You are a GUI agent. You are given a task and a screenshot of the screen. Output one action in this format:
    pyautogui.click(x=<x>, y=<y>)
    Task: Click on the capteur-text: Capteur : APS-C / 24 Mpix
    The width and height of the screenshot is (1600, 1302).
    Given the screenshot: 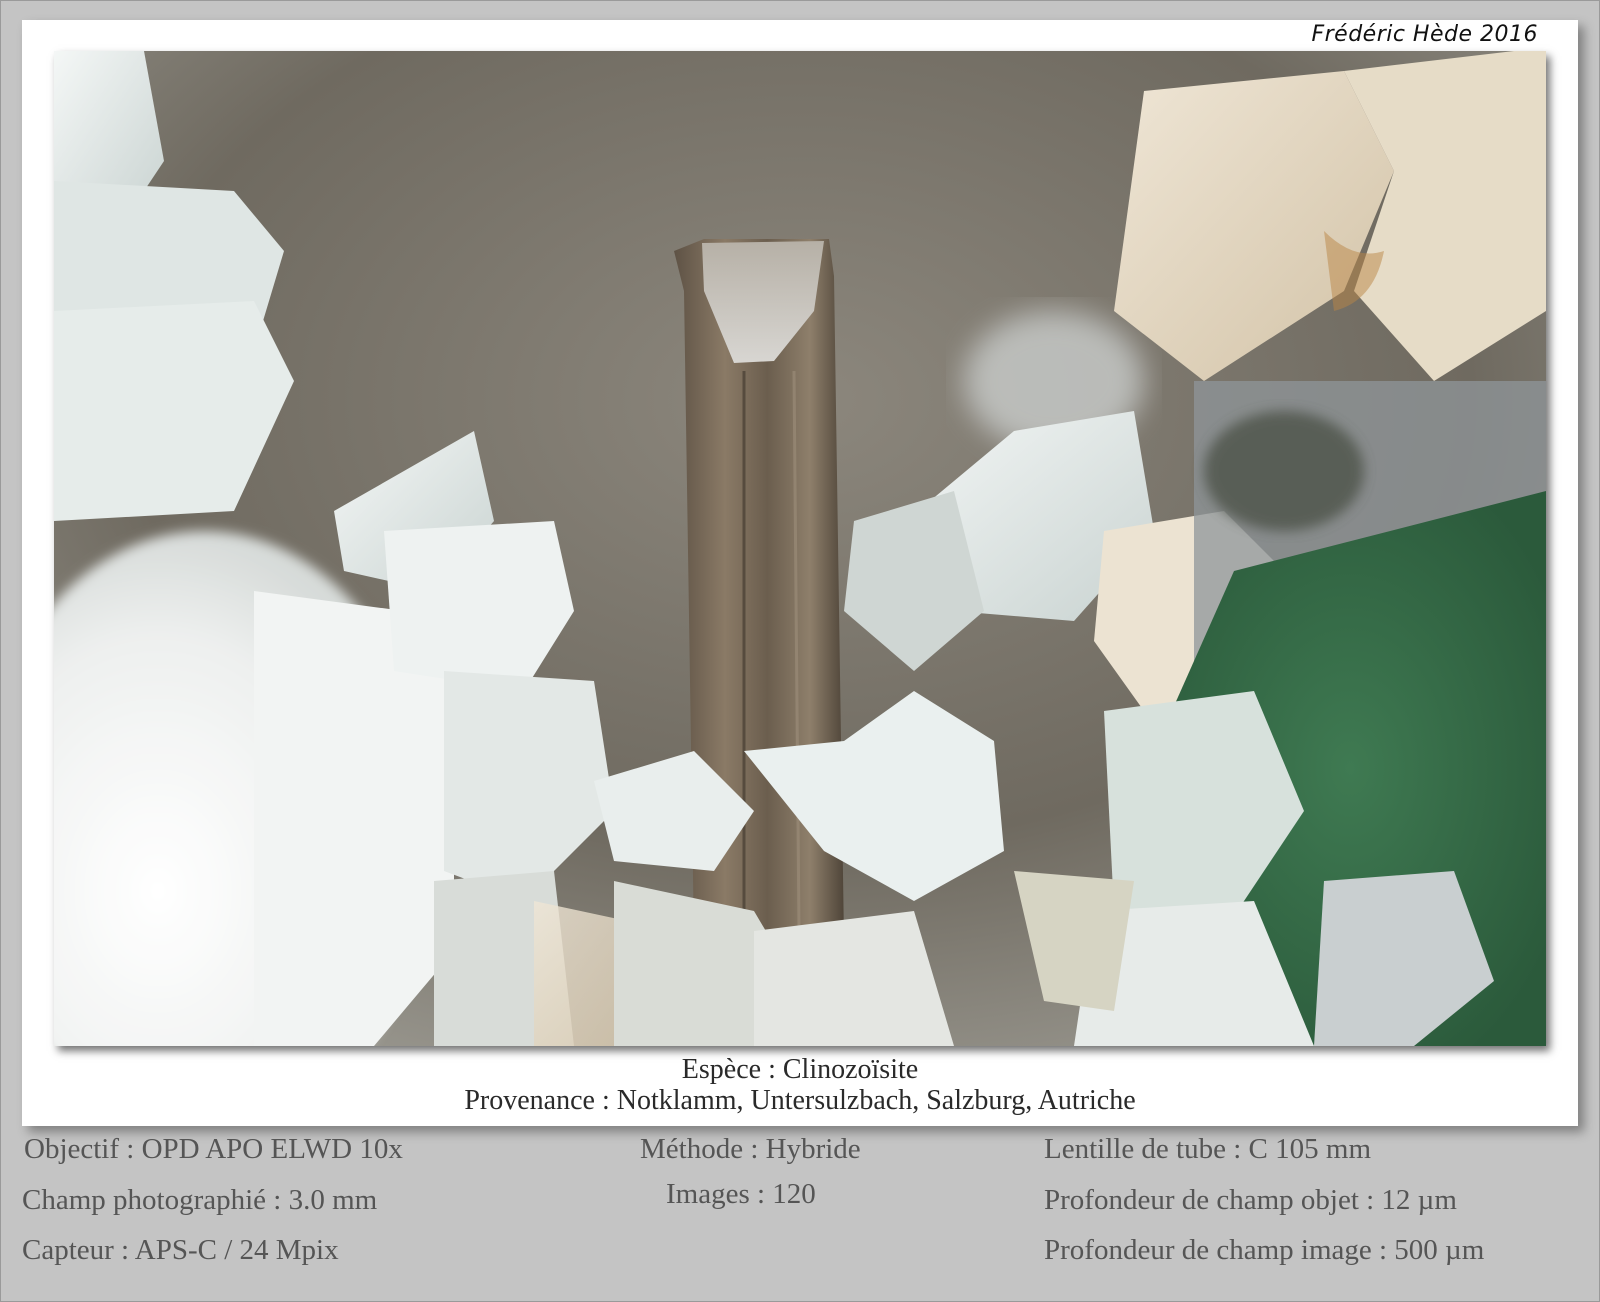 What is the action you would take?
    pyautogui.click(x=180, y=1250)
    